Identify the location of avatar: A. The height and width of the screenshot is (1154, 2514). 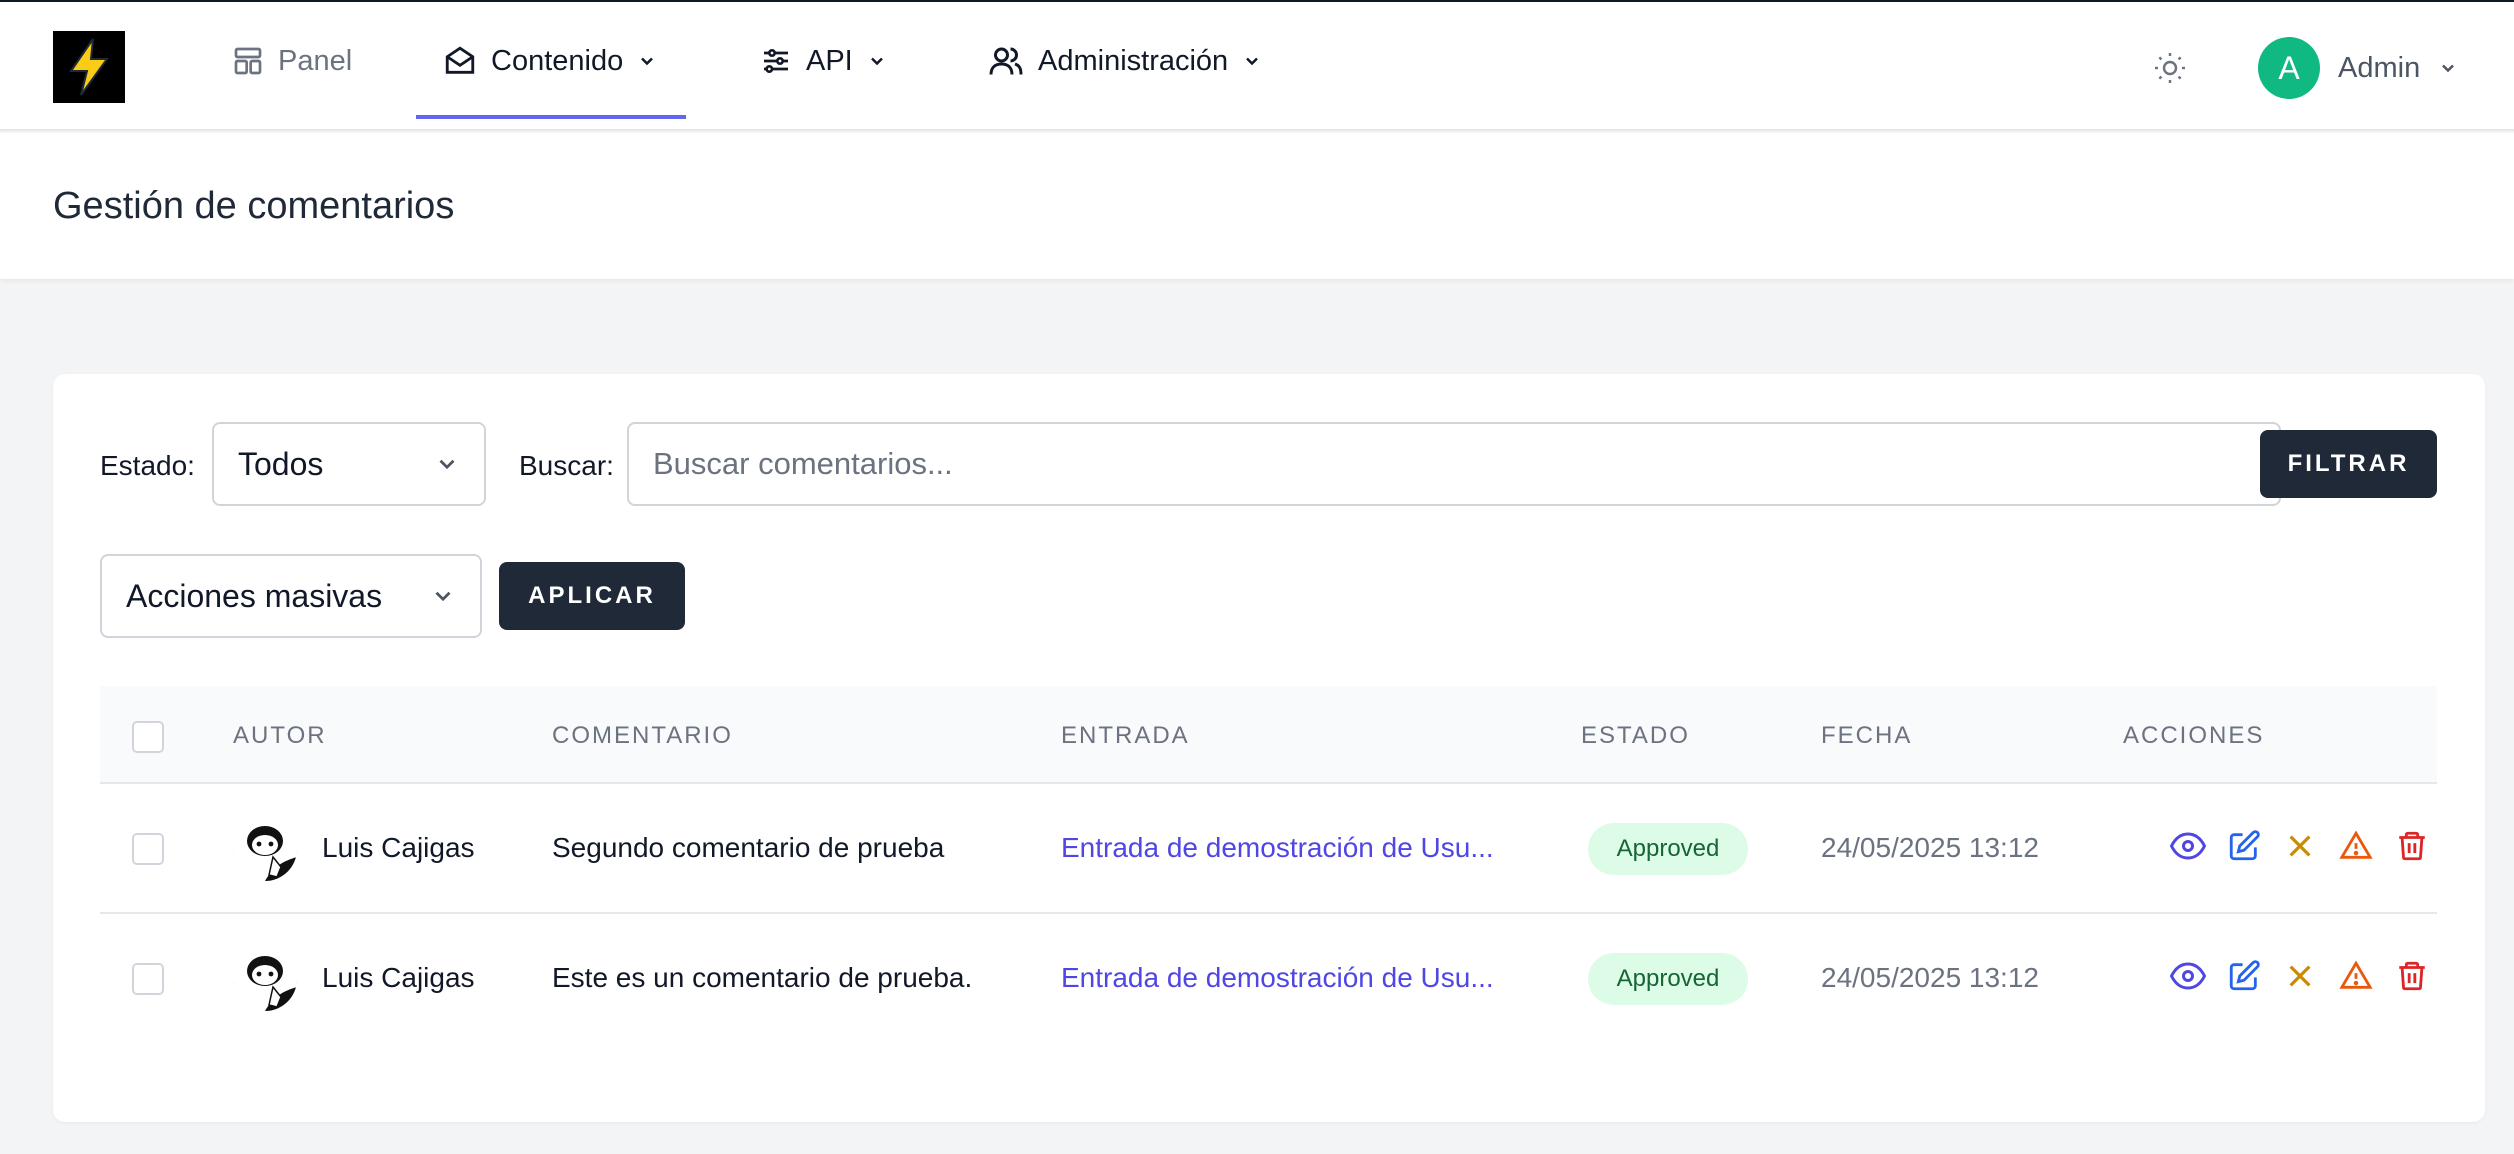
(2289, 68).